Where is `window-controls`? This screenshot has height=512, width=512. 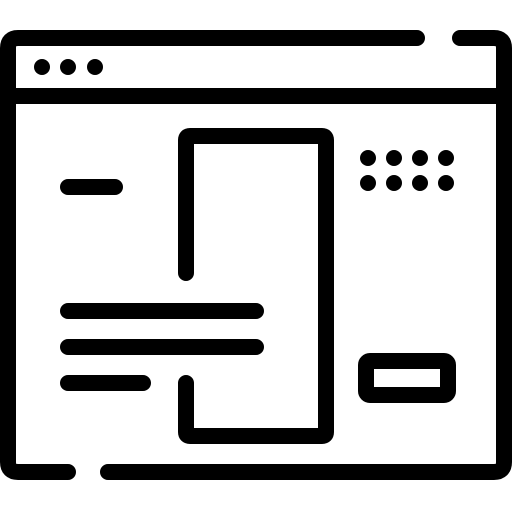 window-controls is located at coordinates (68, 67).